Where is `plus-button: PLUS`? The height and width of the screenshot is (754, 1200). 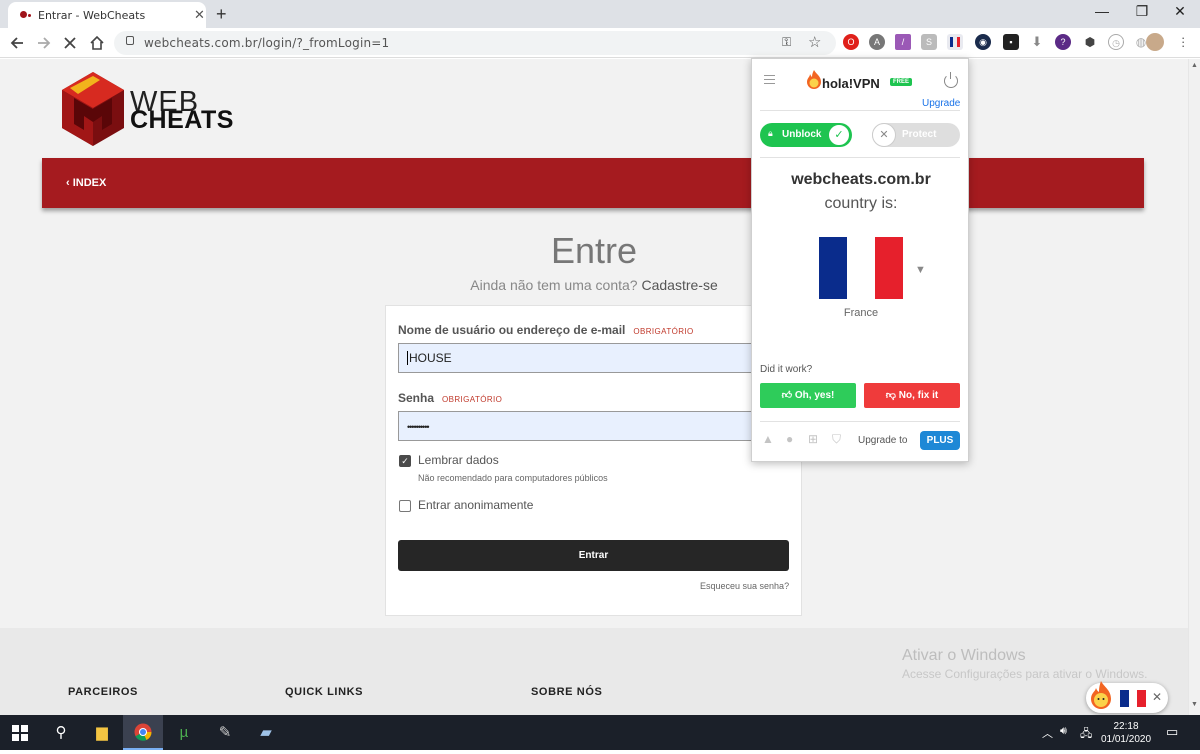 plus-button: PLUS is located at coordinates (940, 440).